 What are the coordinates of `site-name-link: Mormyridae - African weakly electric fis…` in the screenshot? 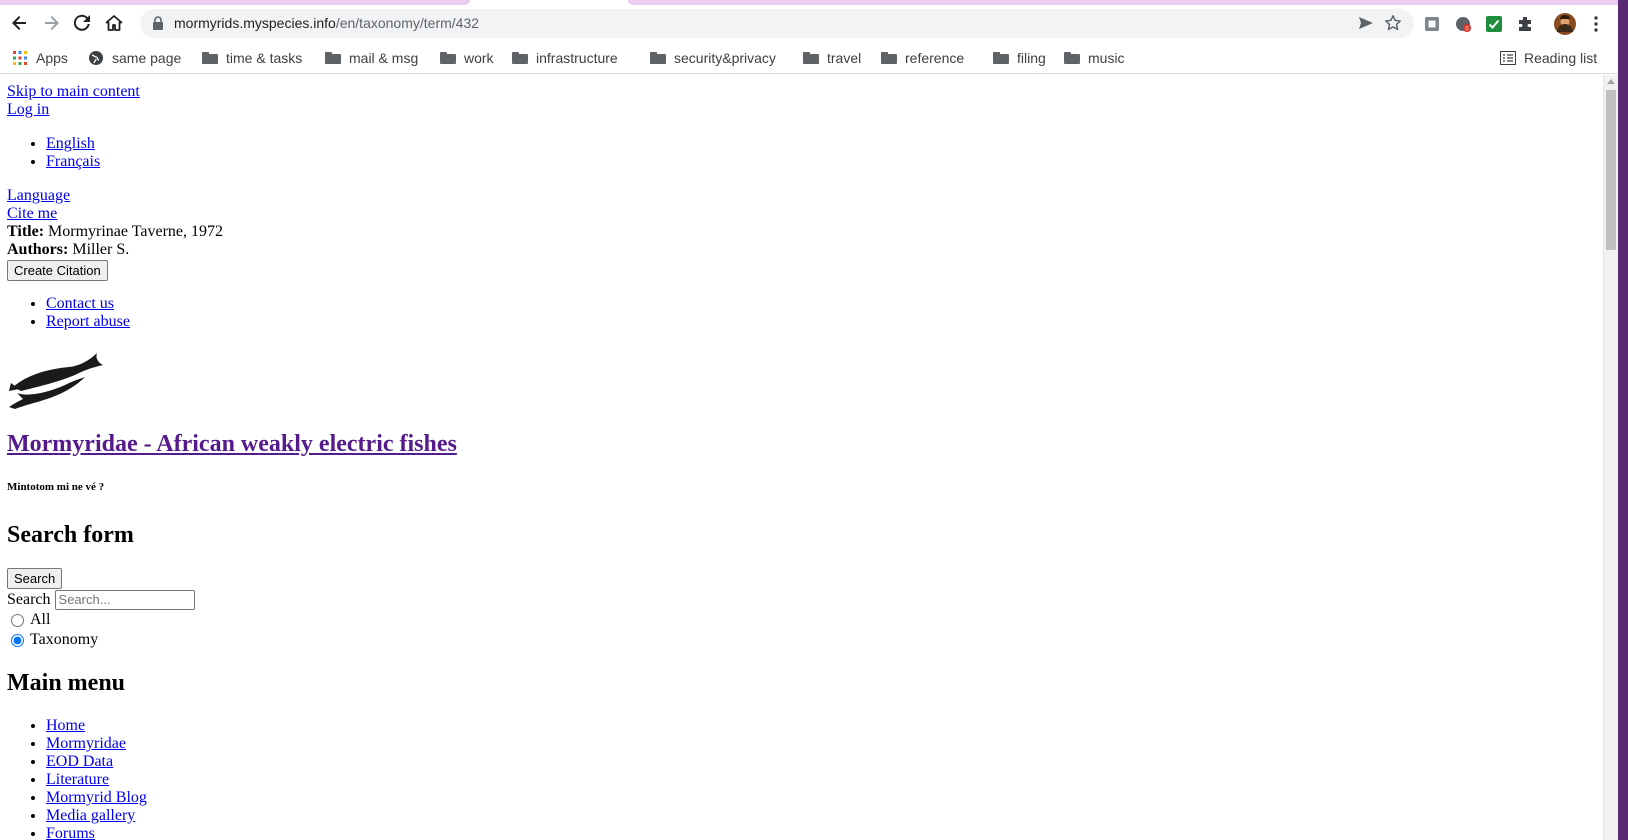 It's located at (232, 444).